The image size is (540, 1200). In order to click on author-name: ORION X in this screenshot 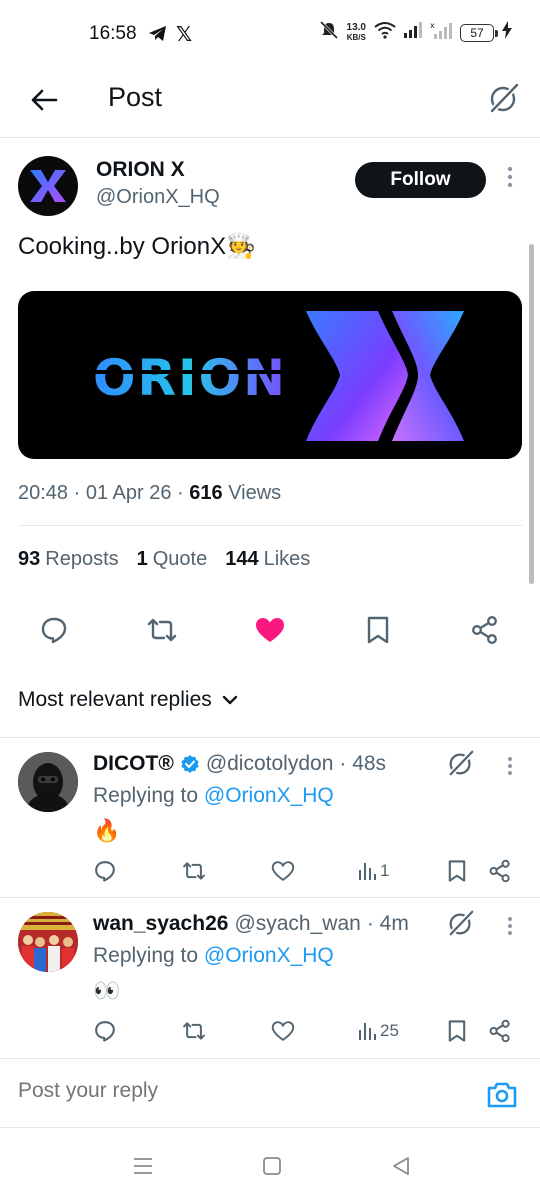, I will do `click(140, 170)`.